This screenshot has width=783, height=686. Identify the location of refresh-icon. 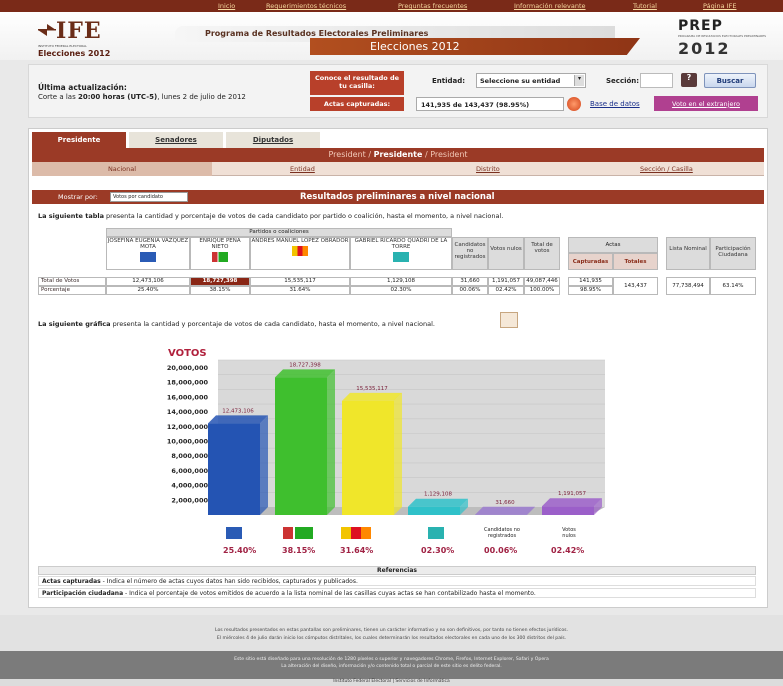
(574, 104).